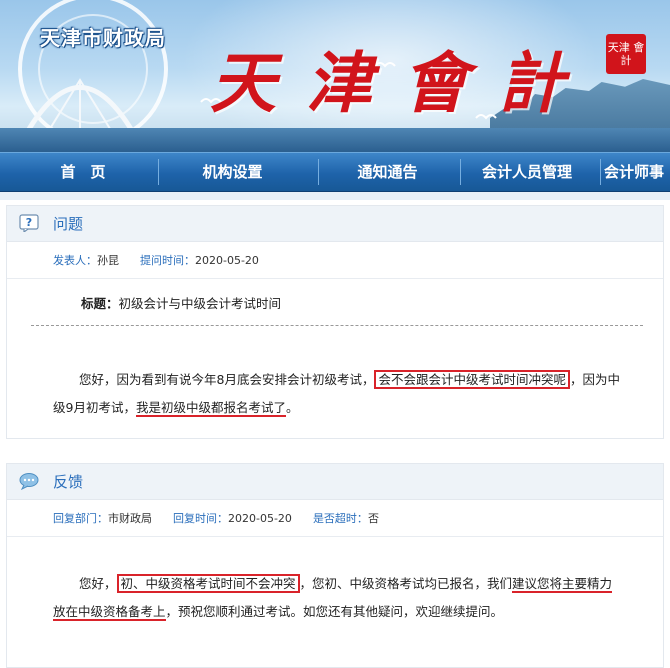 The image size is (670, 668). What do you see at coordinates (340, 518) in the screenshot?
I see `overdue-label: 是否超时：` at bounding box center [340, 518].